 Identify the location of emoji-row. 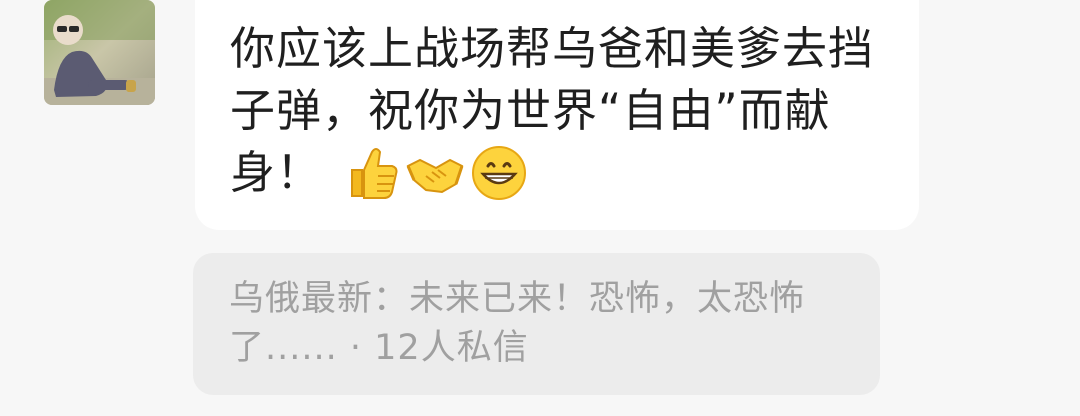
(435, 173).